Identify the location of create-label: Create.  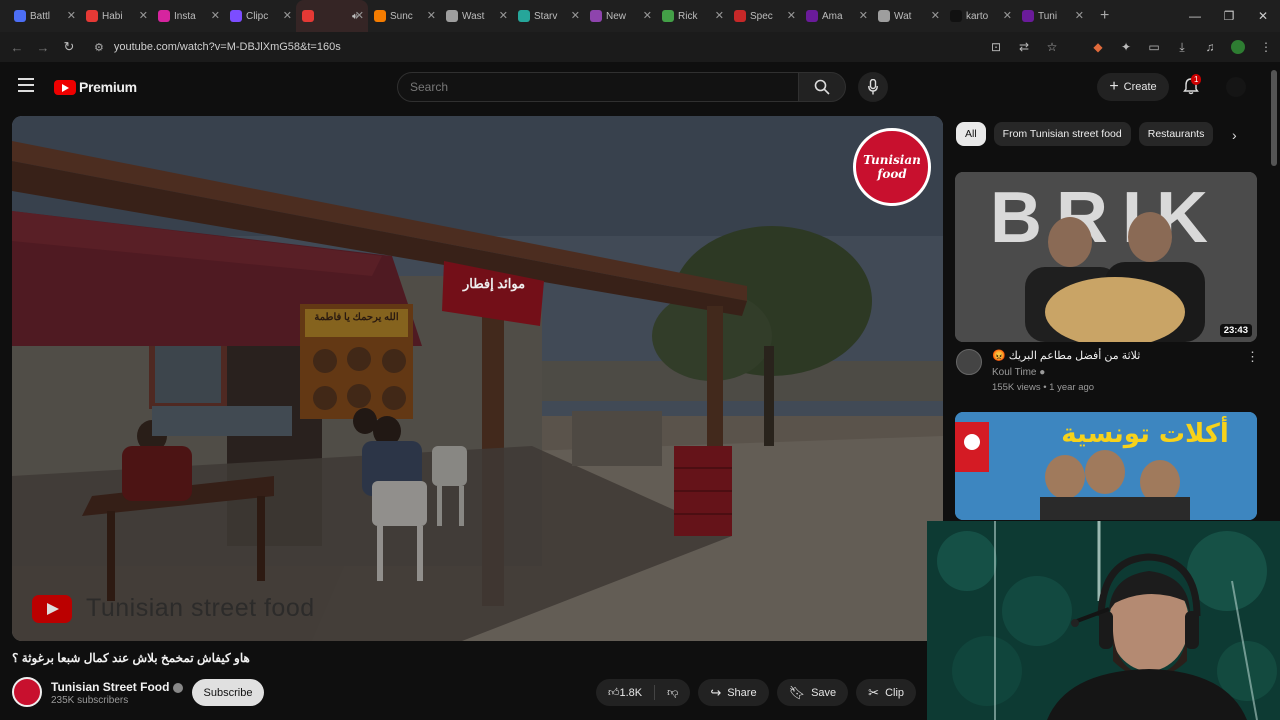
(1140, 87).